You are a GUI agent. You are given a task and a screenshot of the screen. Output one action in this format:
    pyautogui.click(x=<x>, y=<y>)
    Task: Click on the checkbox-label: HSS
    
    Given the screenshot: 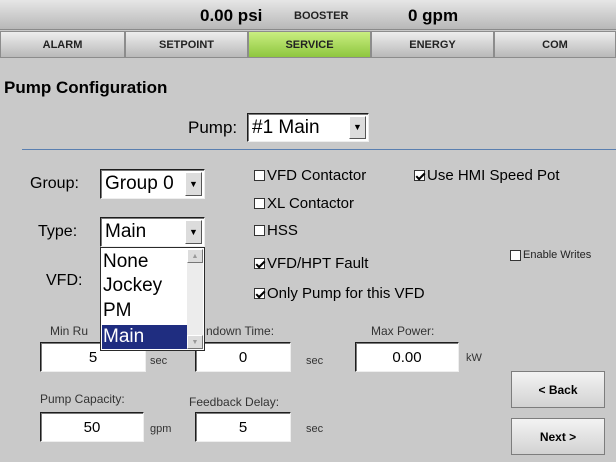 What is the action you would take?
    pyautogui.click(x=282, y=230)
    